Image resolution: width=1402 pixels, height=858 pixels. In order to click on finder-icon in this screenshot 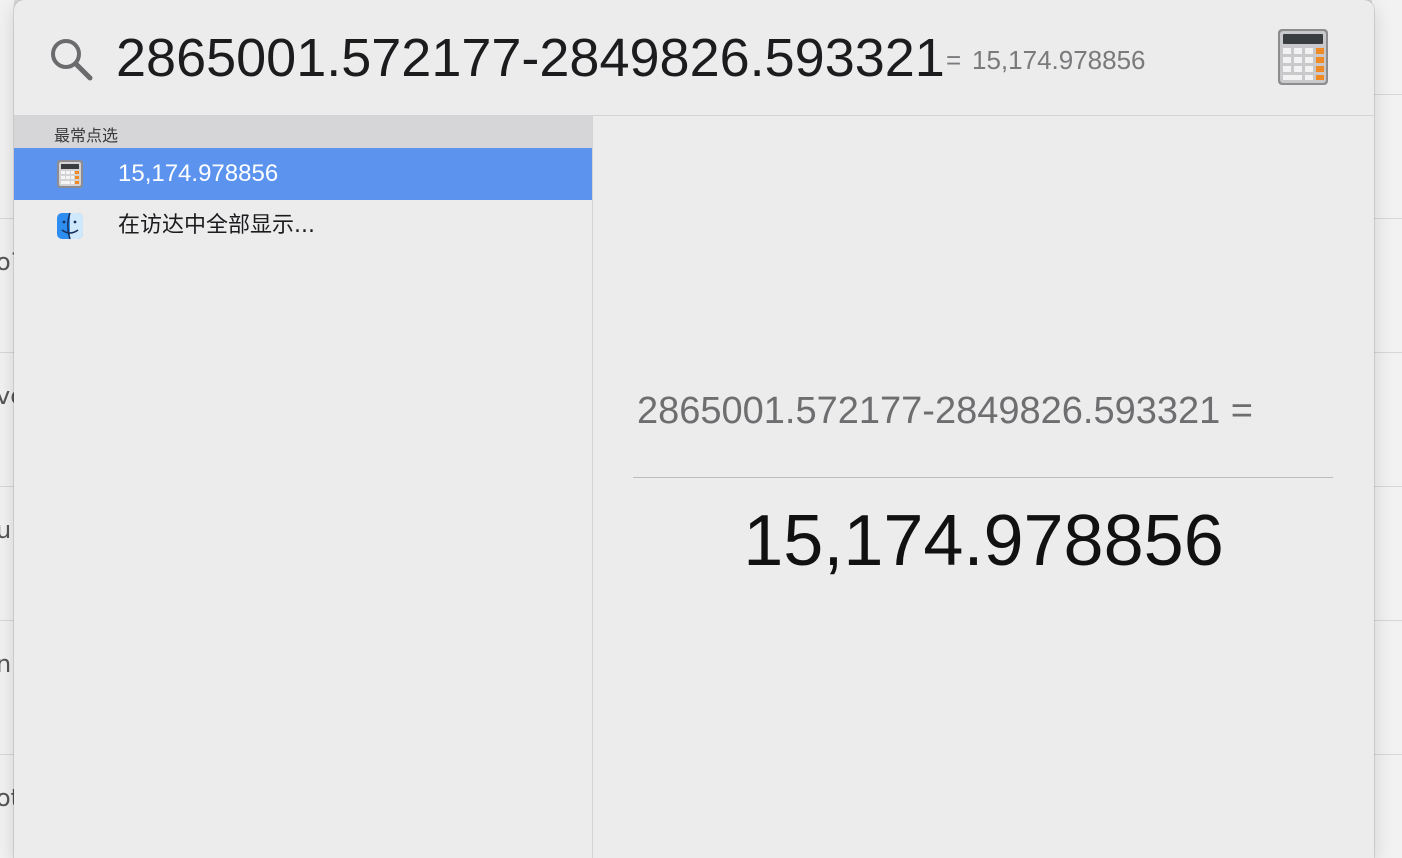, I will do `click(70, 226)`.